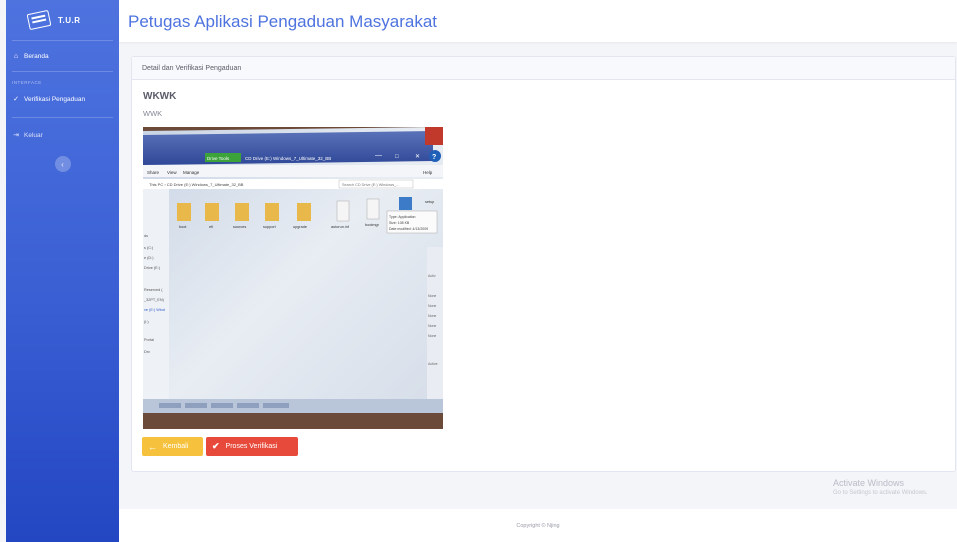  Describe the element at coordinates (16, 56) in the screenshot. I see `home-icon: ⌂` at that location.